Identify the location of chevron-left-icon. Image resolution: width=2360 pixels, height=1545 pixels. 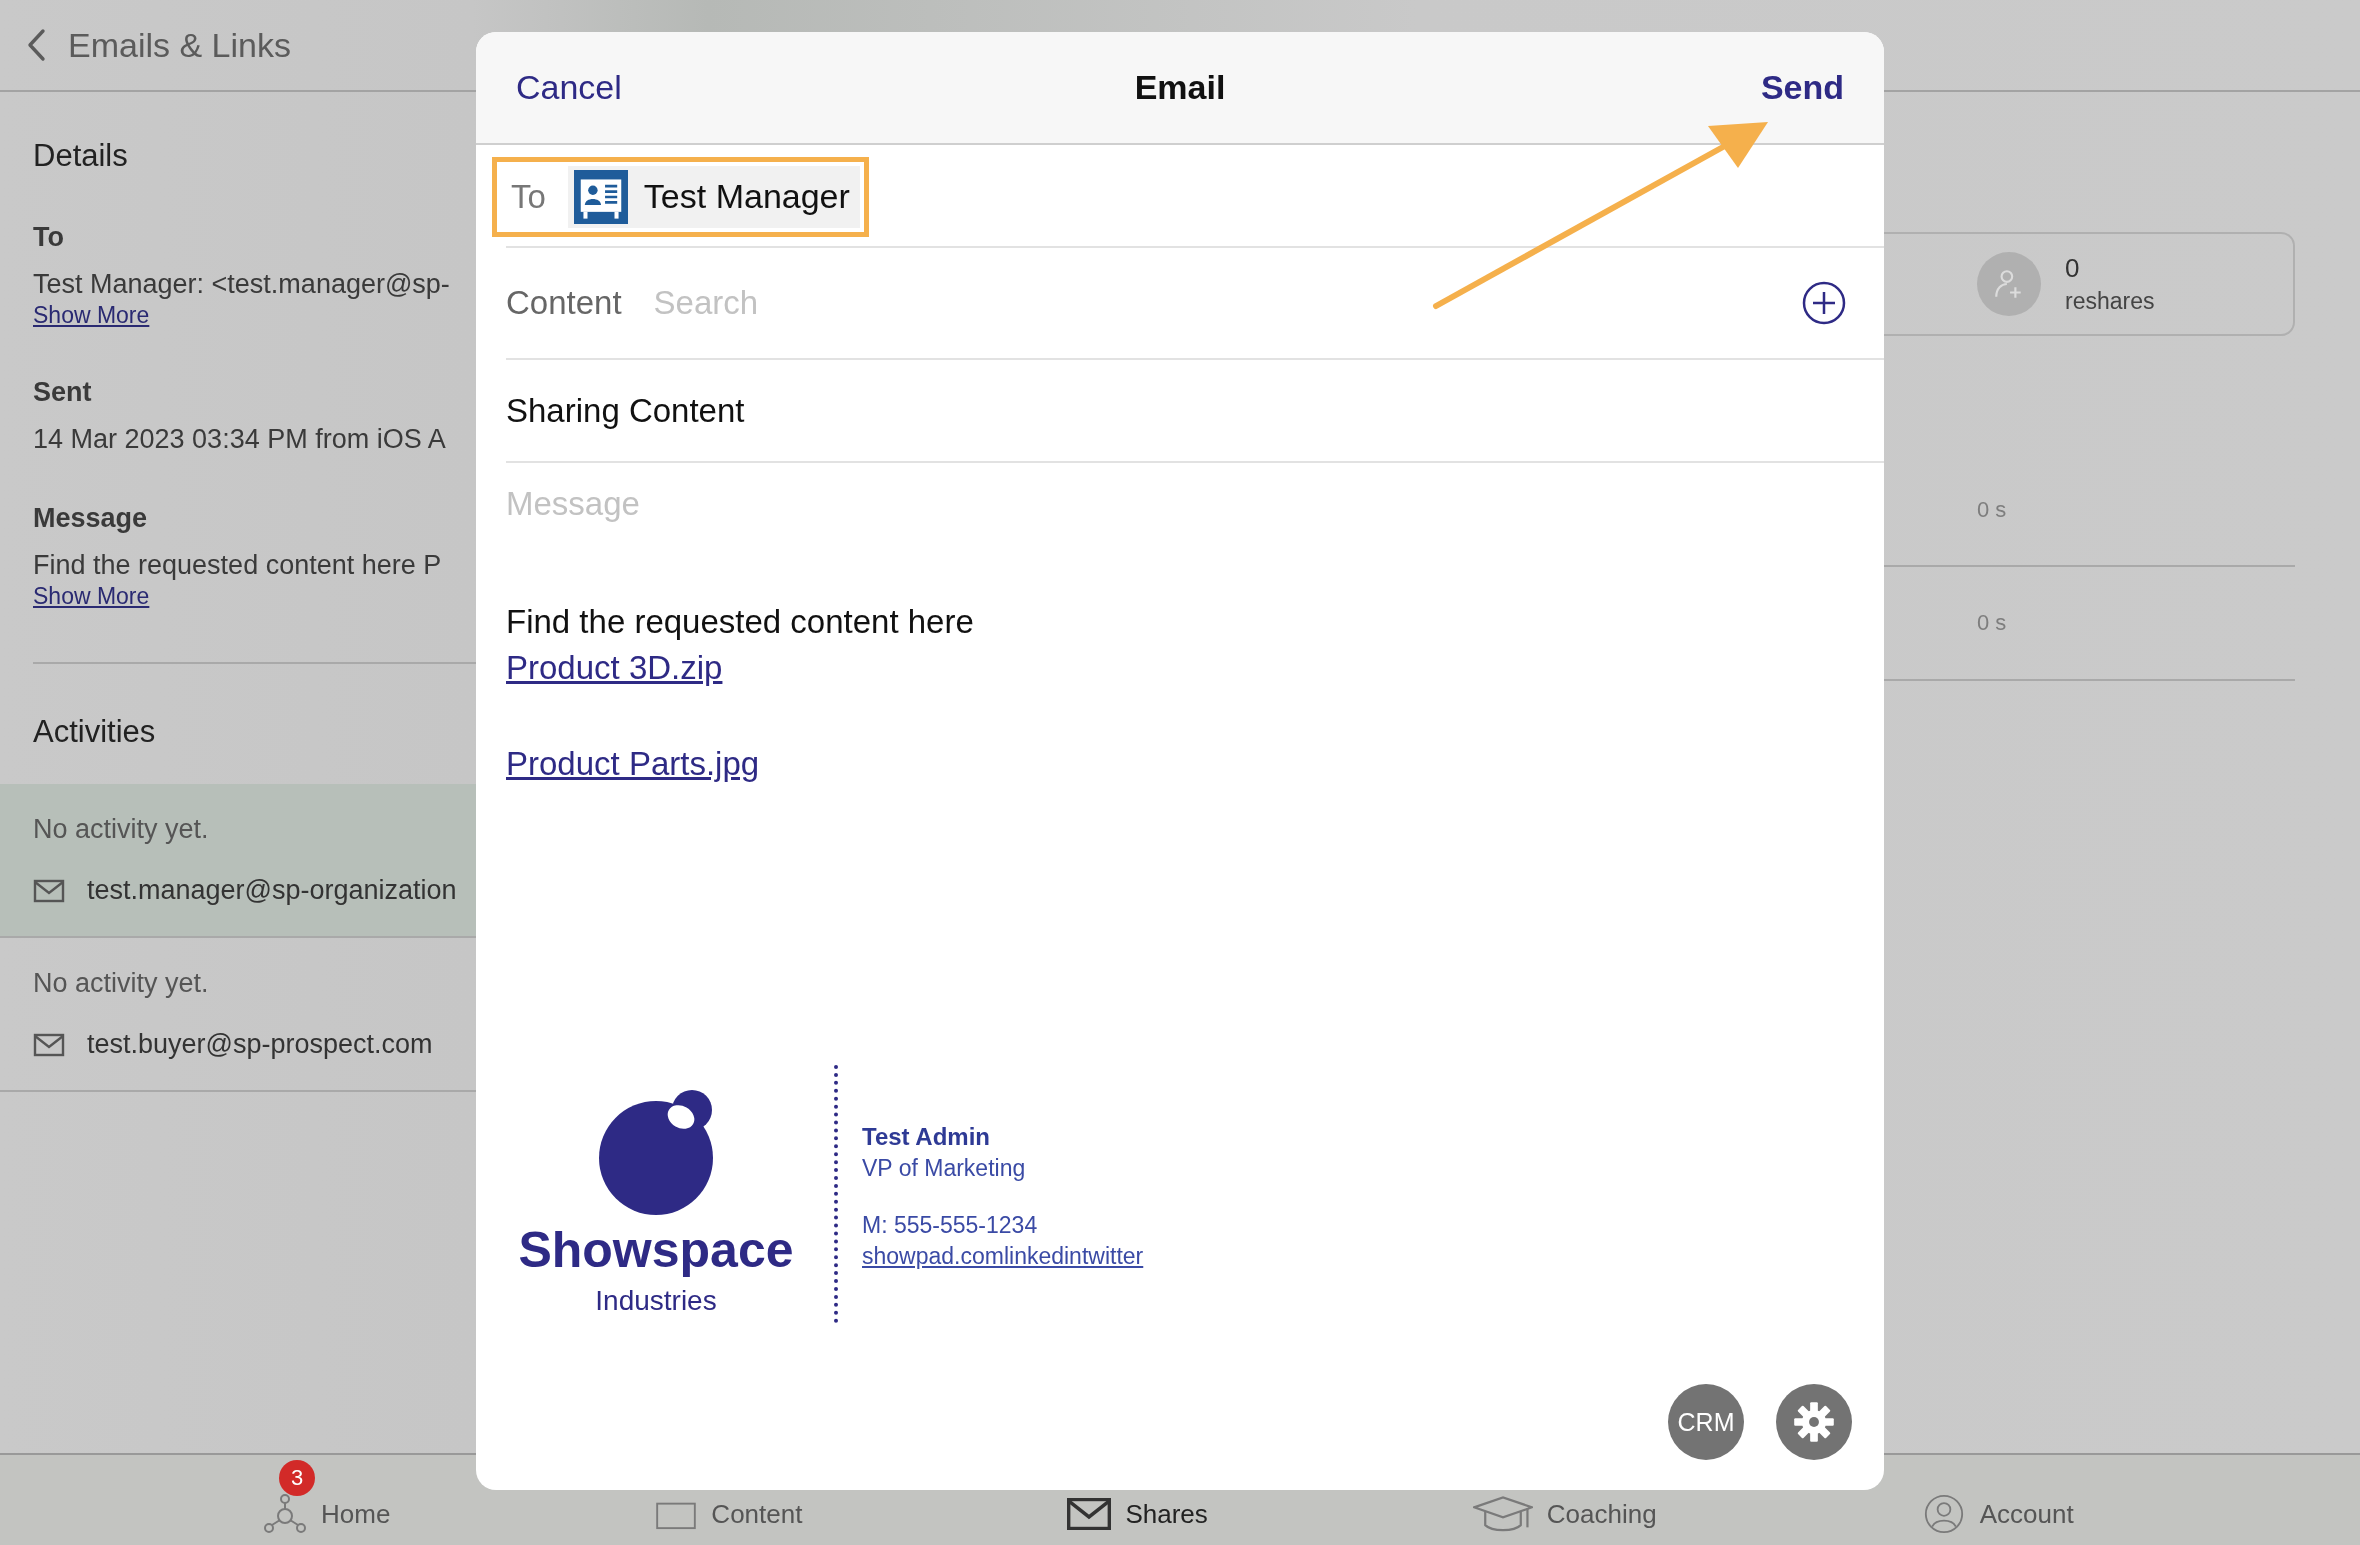
(36, 45).